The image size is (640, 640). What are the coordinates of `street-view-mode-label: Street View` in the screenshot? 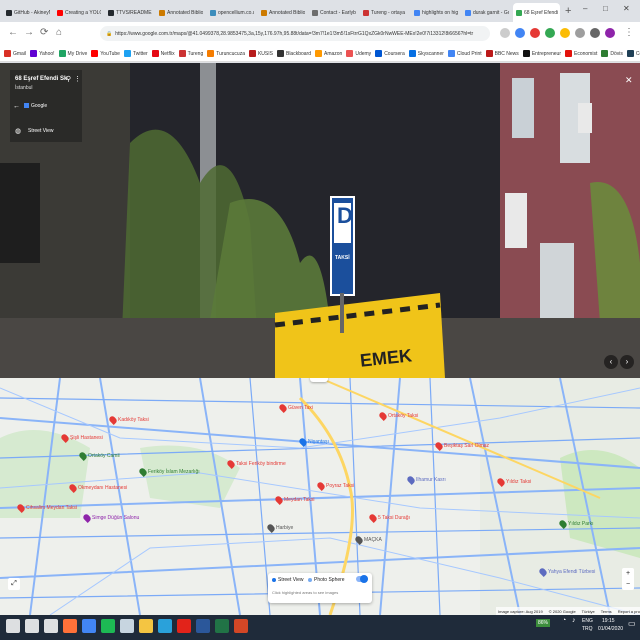 It's located at (40, 131).